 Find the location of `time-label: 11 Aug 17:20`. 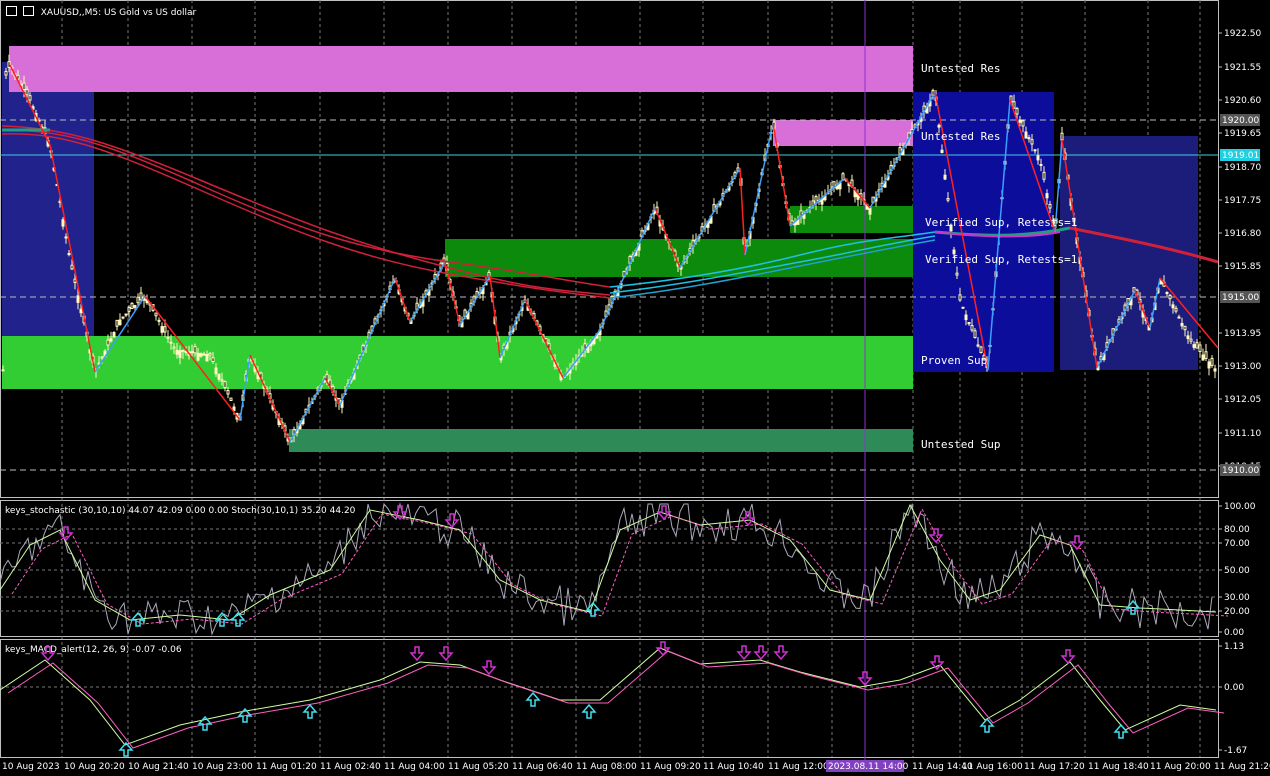

time-label: 11 Aug 17:20 is located at coordinates (1054, 767).